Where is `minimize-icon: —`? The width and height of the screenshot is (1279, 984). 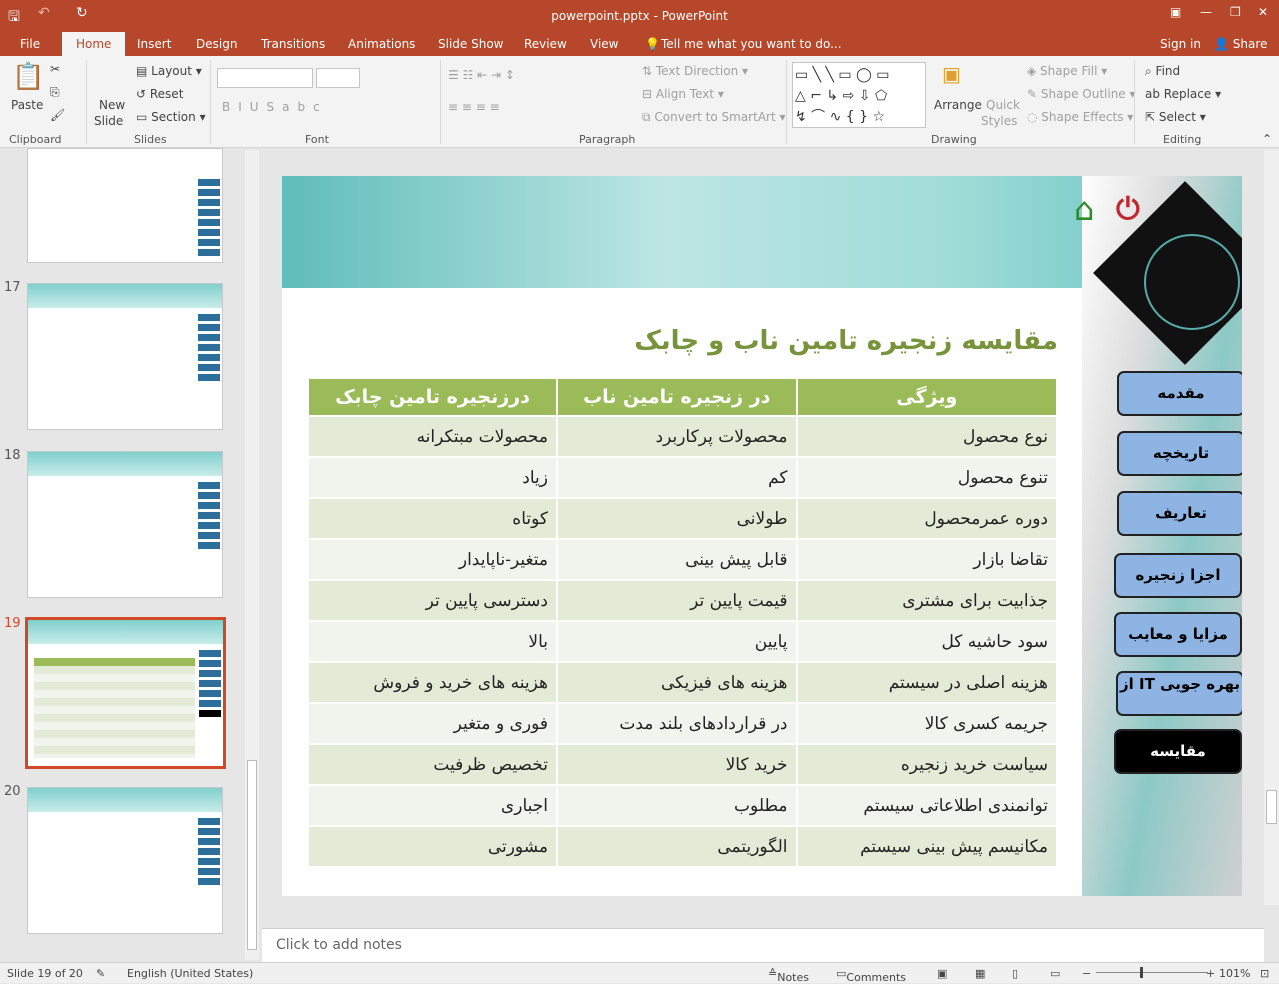 minimize-icon: — is located at coordinates (1206, 12).